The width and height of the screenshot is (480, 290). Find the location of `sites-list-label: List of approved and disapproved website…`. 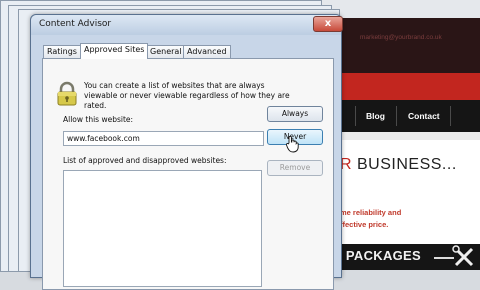

sites-list-label: List of approved and disapproved website… is located at coordinates (145, 160).